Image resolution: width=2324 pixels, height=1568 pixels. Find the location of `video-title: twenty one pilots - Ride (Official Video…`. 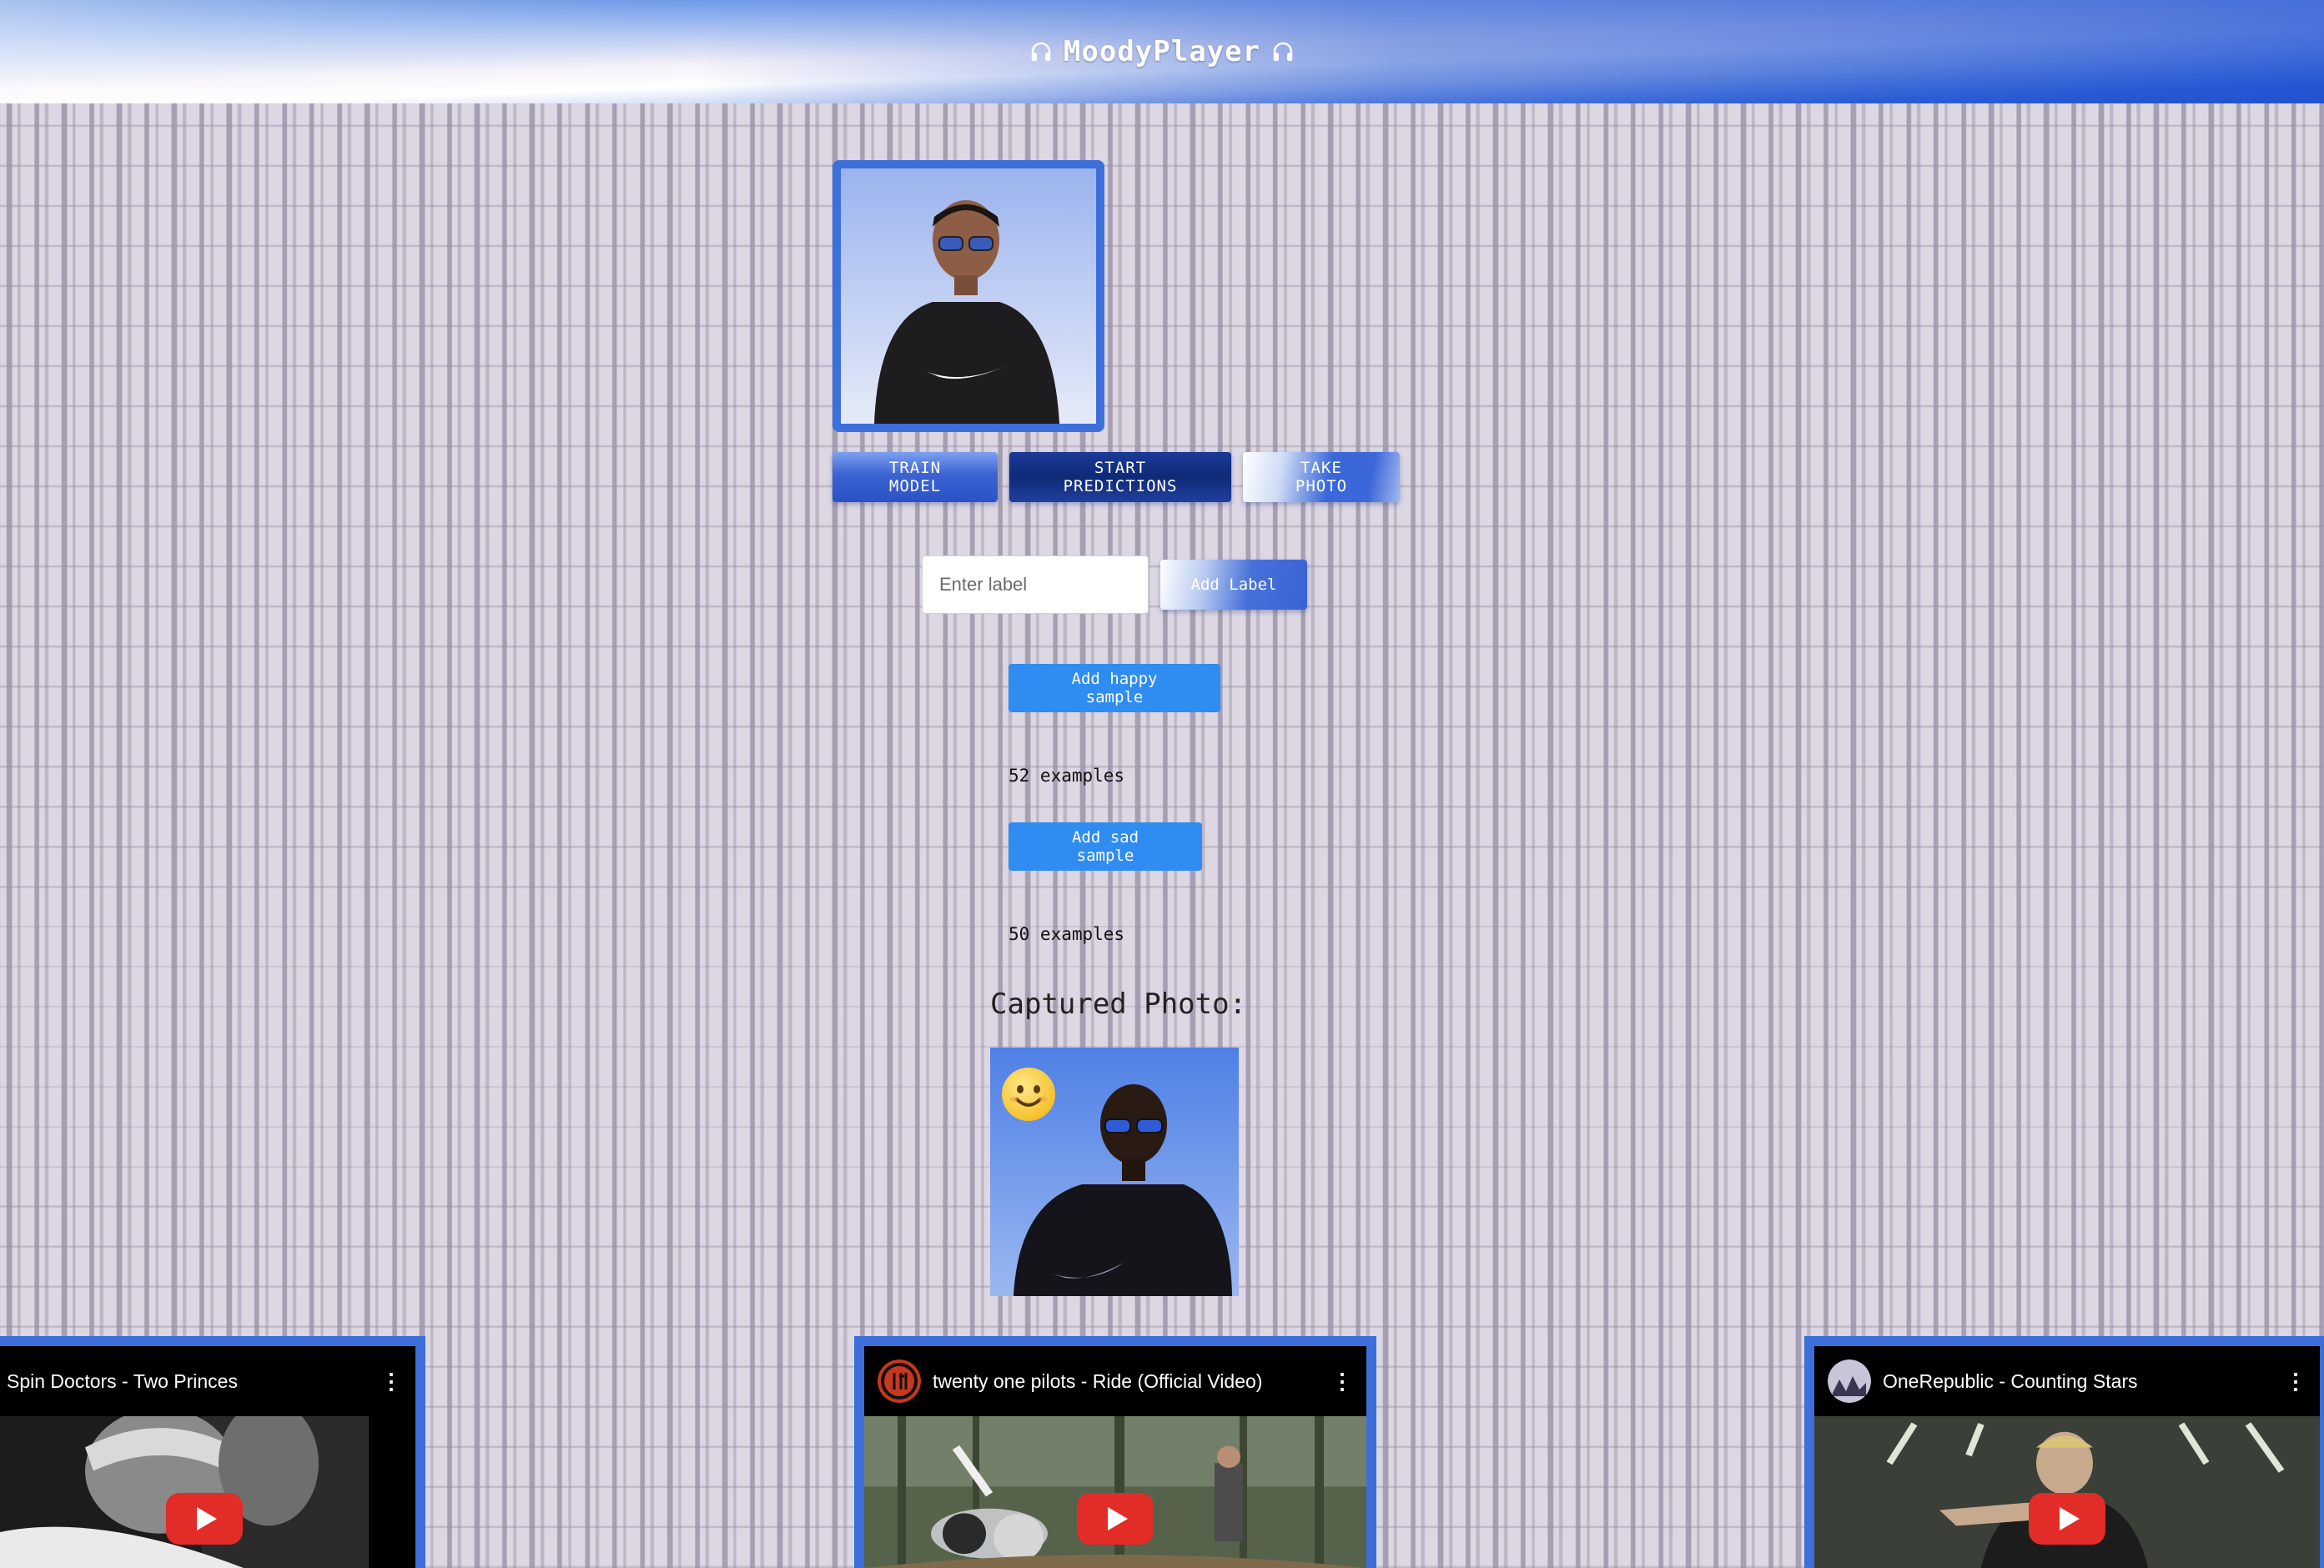

video-title: twenty one pilots - Ride (Official Video… is located at coordinates (1126, 1381).